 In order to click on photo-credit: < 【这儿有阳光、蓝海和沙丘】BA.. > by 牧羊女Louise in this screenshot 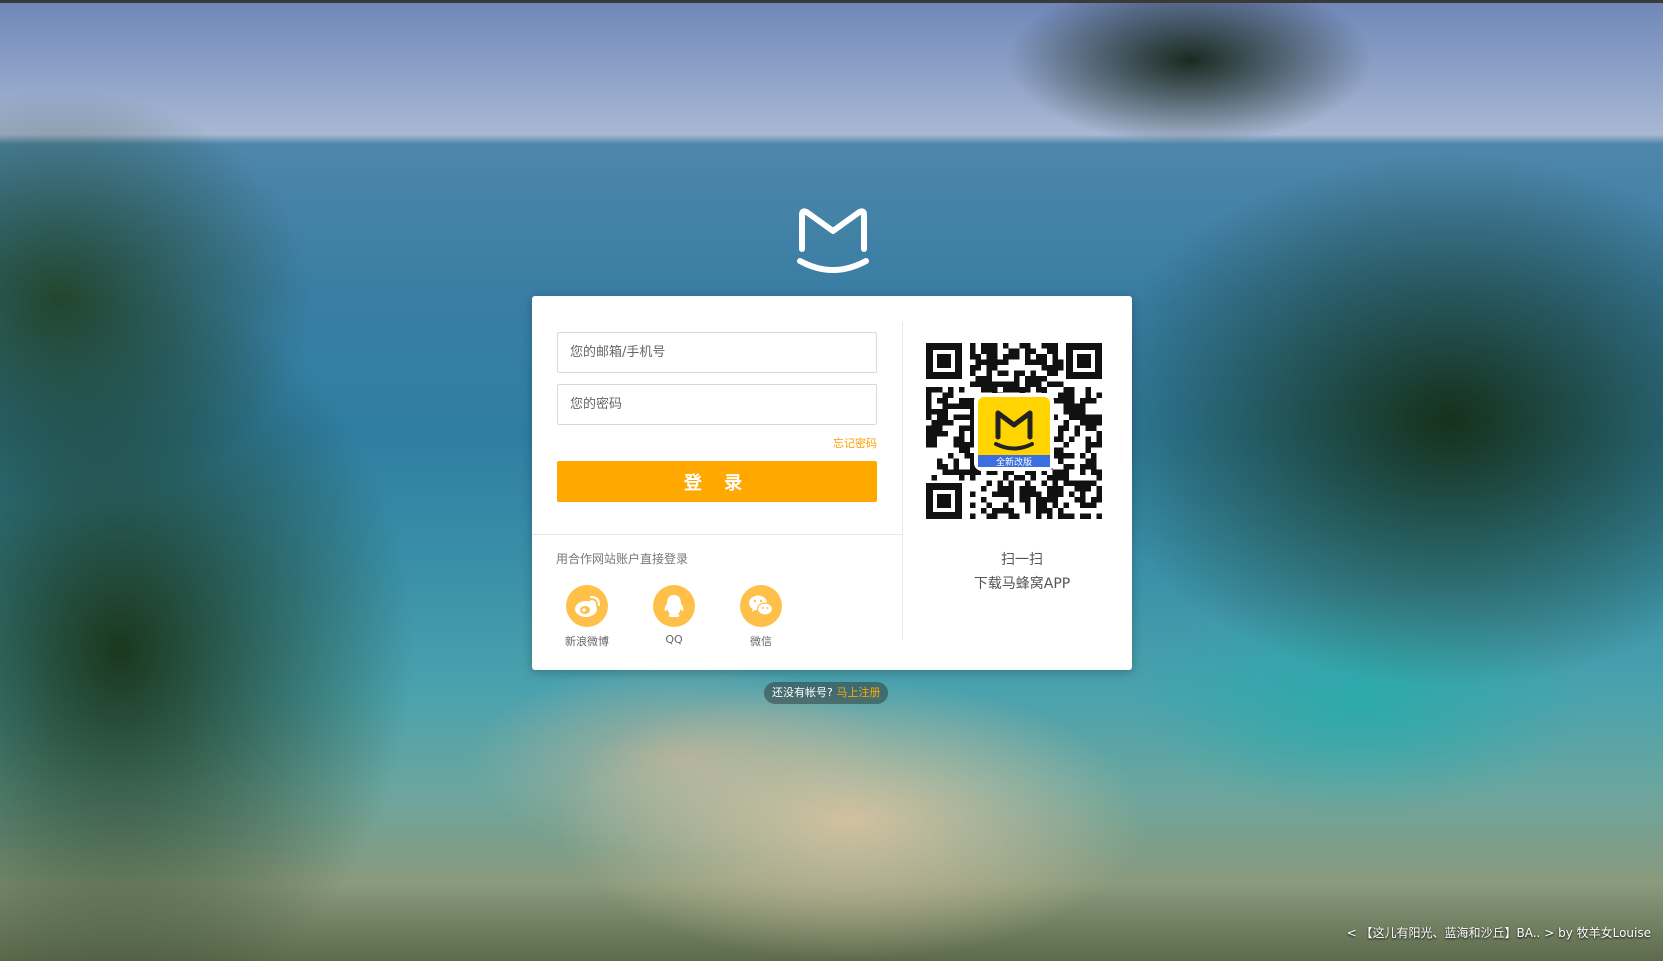, I will do `click(1499, 932)`.